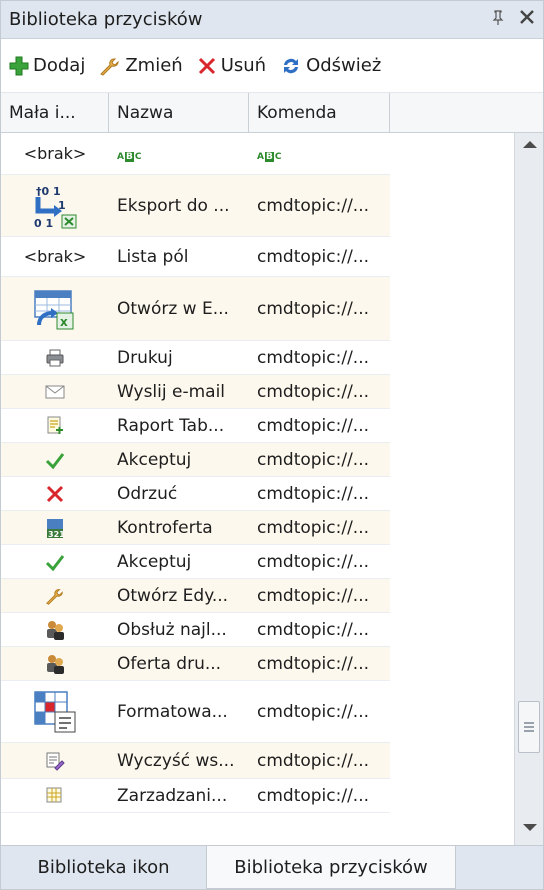 The image size is (544, 890). What do you see at coordinates (331, 867) in the screenshot?
I see `tab-button-library: Biblioteka przycisków` at bounding box center [331, 867].